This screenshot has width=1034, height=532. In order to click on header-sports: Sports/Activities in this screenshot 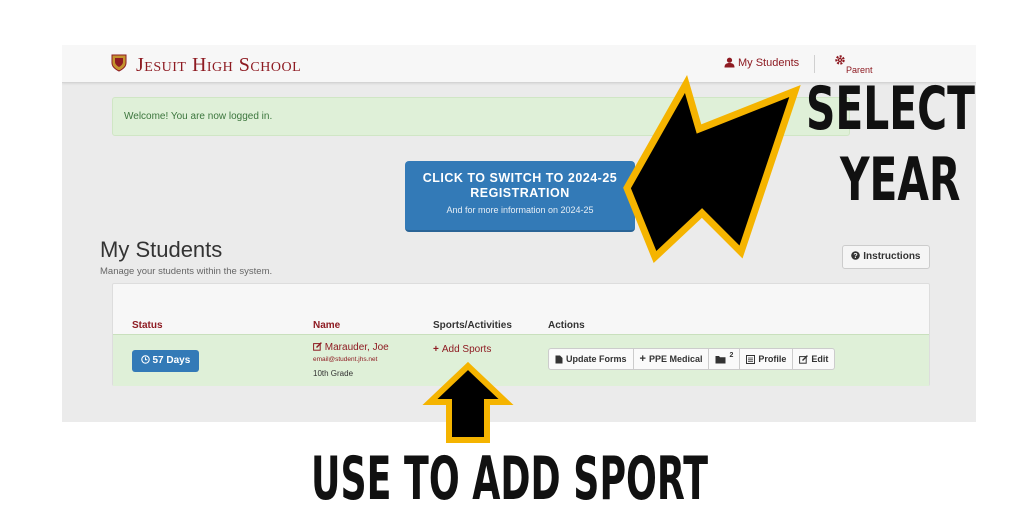, I will do `click(472, 325)`.